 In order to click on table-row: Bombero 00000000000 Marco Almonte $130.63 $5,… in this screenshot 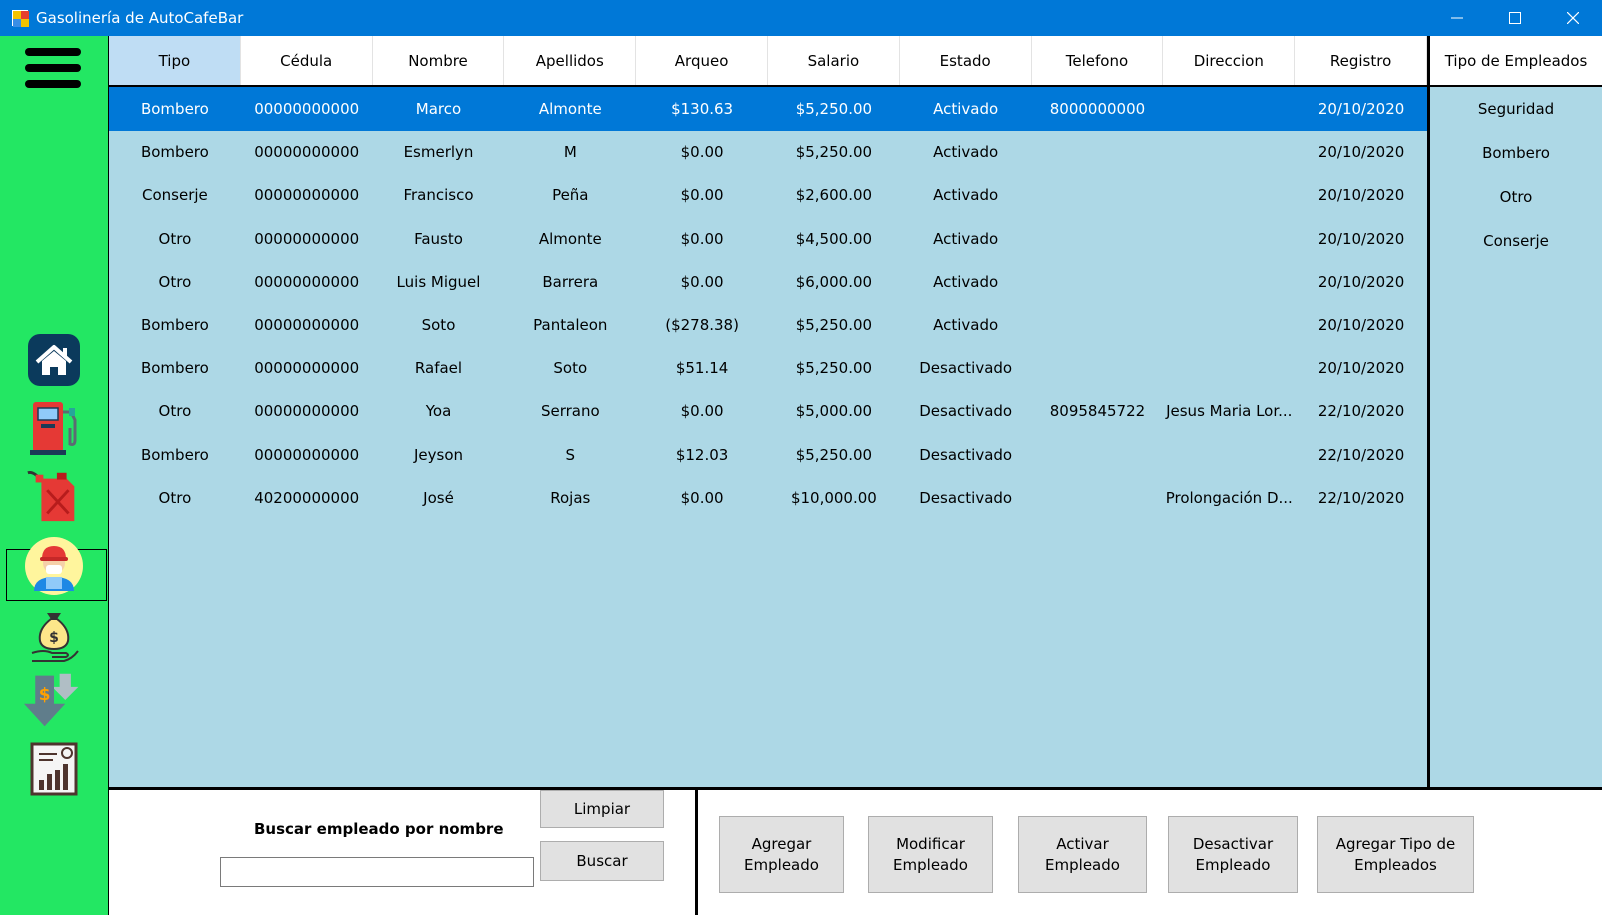, I will do `click(768, 109)`.